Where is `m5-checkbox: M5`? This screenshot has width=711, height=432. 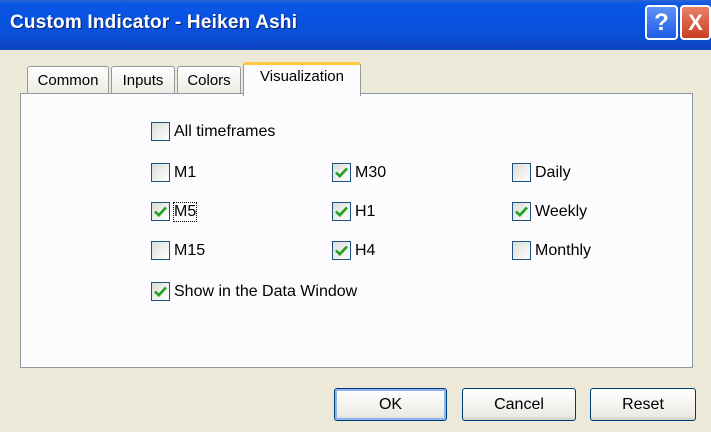
m5-checkbox: M5 is located at coordinates (174, 211).